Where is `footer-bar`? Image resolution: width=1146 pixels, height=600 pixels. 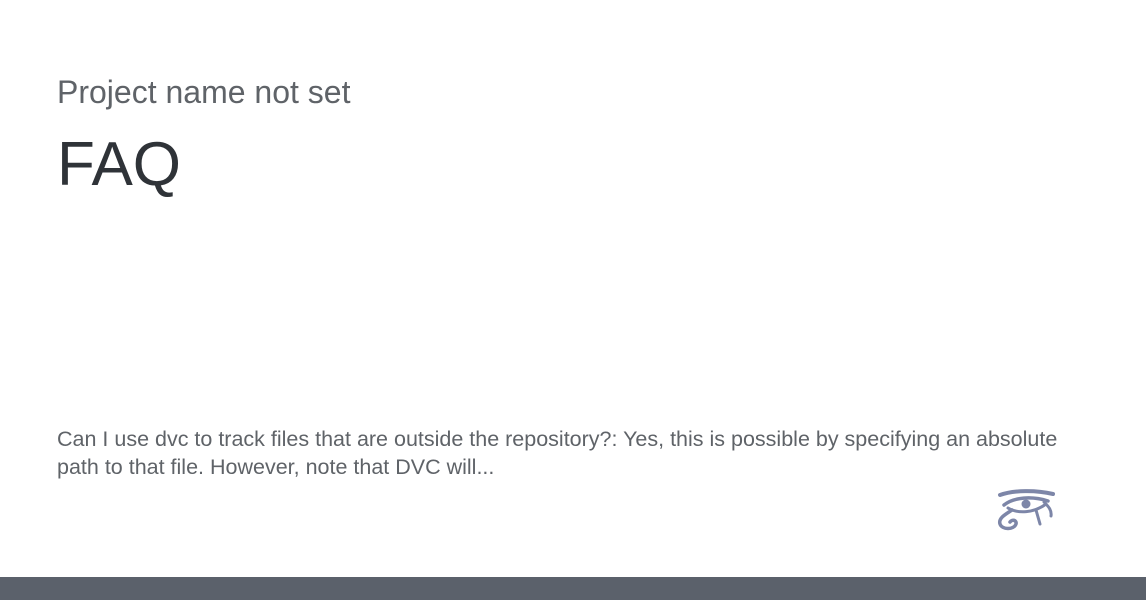 footer-bar is located at coordinates (573, 588).